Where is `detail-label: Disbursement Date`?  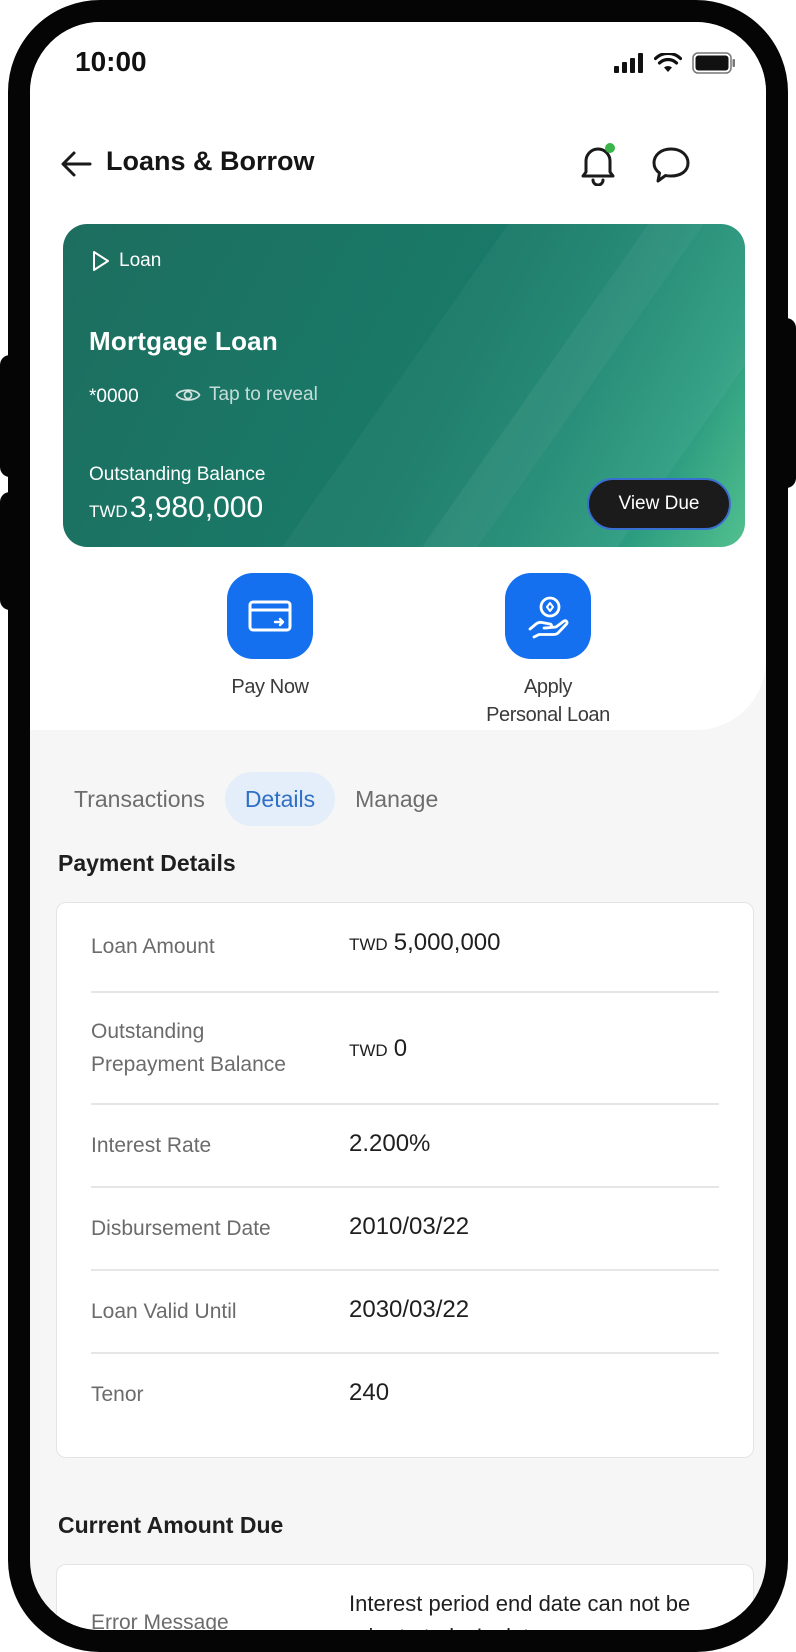 detail-label: Disbursement Date is located at coordinates (181, 1228).